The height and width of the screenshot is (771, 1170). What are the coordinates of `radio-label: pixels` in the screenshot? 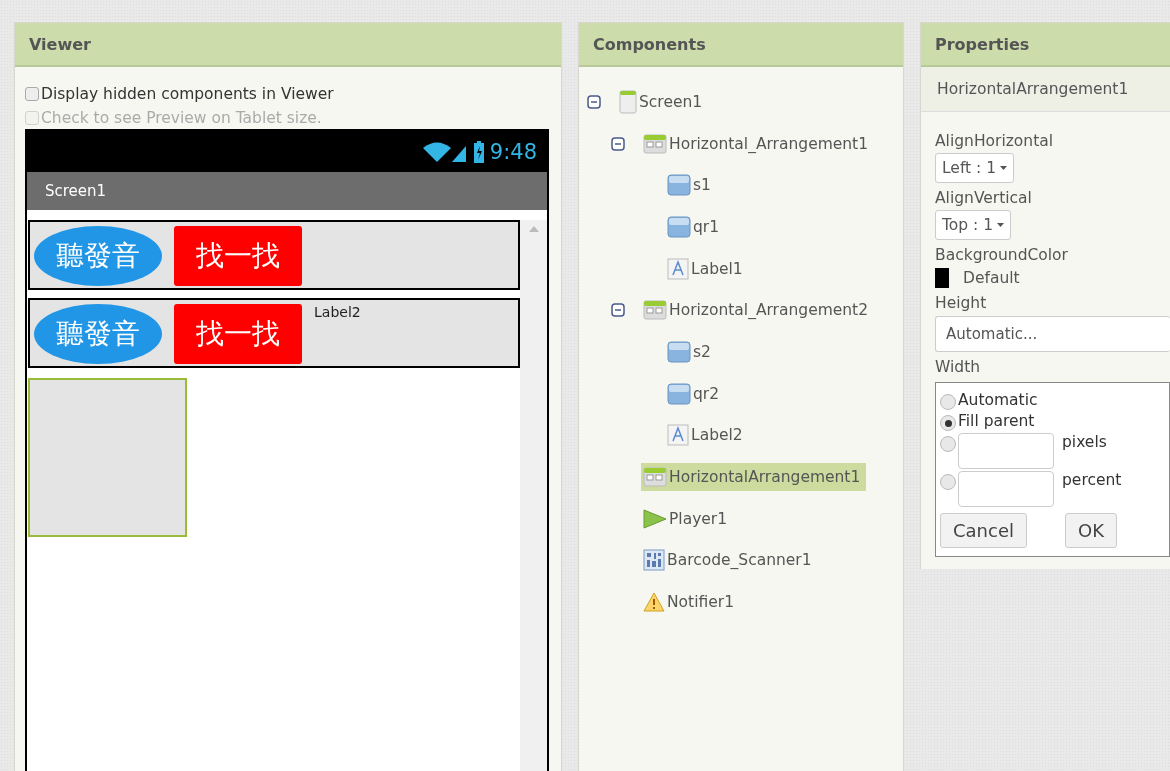 It's located at (1084, 442).